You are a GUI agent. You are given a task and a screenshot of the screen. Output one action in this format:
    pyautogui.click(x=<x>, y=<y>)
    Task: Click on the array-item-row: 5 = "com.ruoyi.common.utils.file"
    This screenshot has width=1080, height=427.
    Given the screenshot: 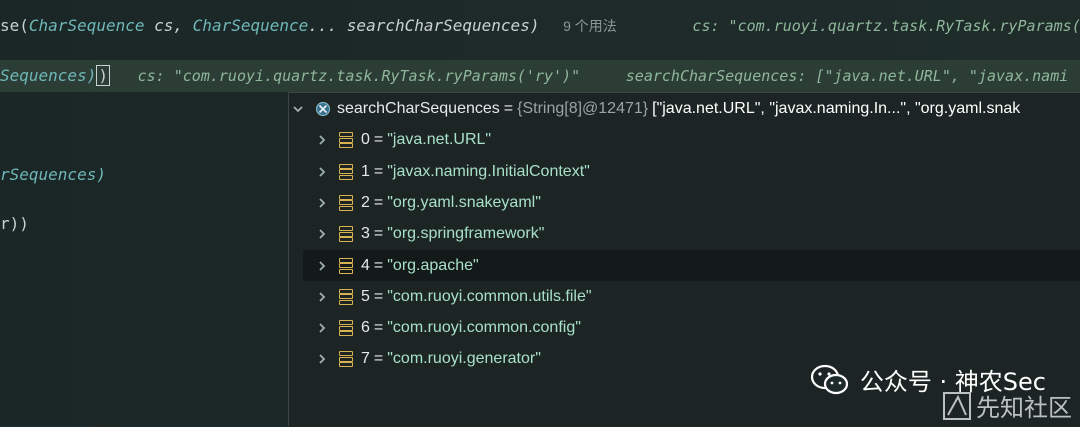 What is the action you would take?
    pyautogui.click(x=684, y=296)
    